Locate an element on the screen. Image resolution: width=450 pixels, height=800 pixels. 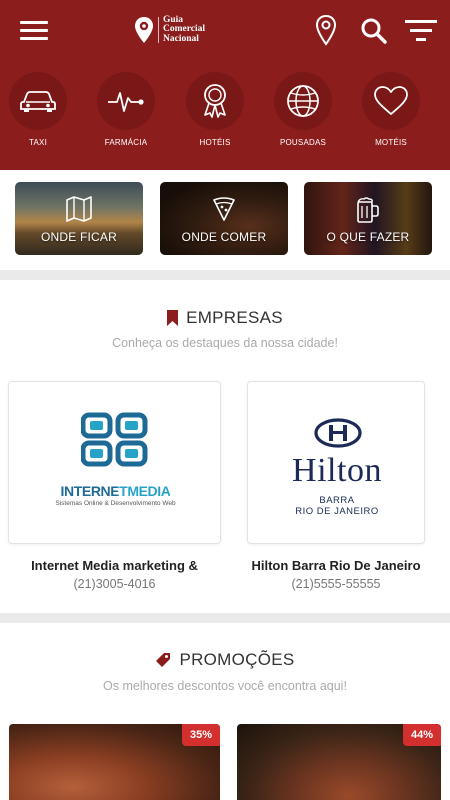
hilton-emblem-icon is located at coordinates (338, 433).